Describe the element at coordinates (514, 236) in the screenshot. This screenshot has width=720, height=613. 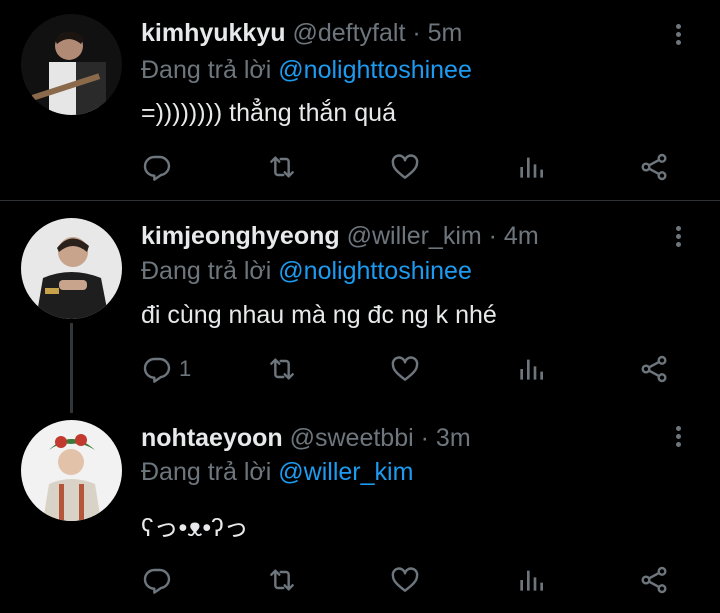
I see `timestamp: · 4m` at that location.